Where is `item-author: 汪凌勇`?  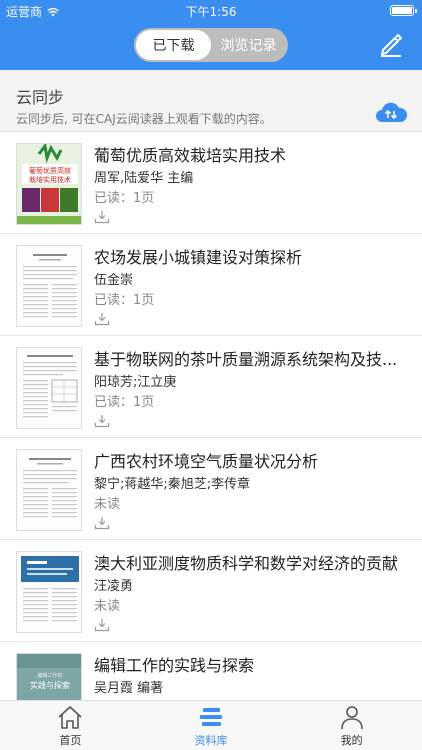
item-author: 汪凌勇 is located at coordinates (114, 586).